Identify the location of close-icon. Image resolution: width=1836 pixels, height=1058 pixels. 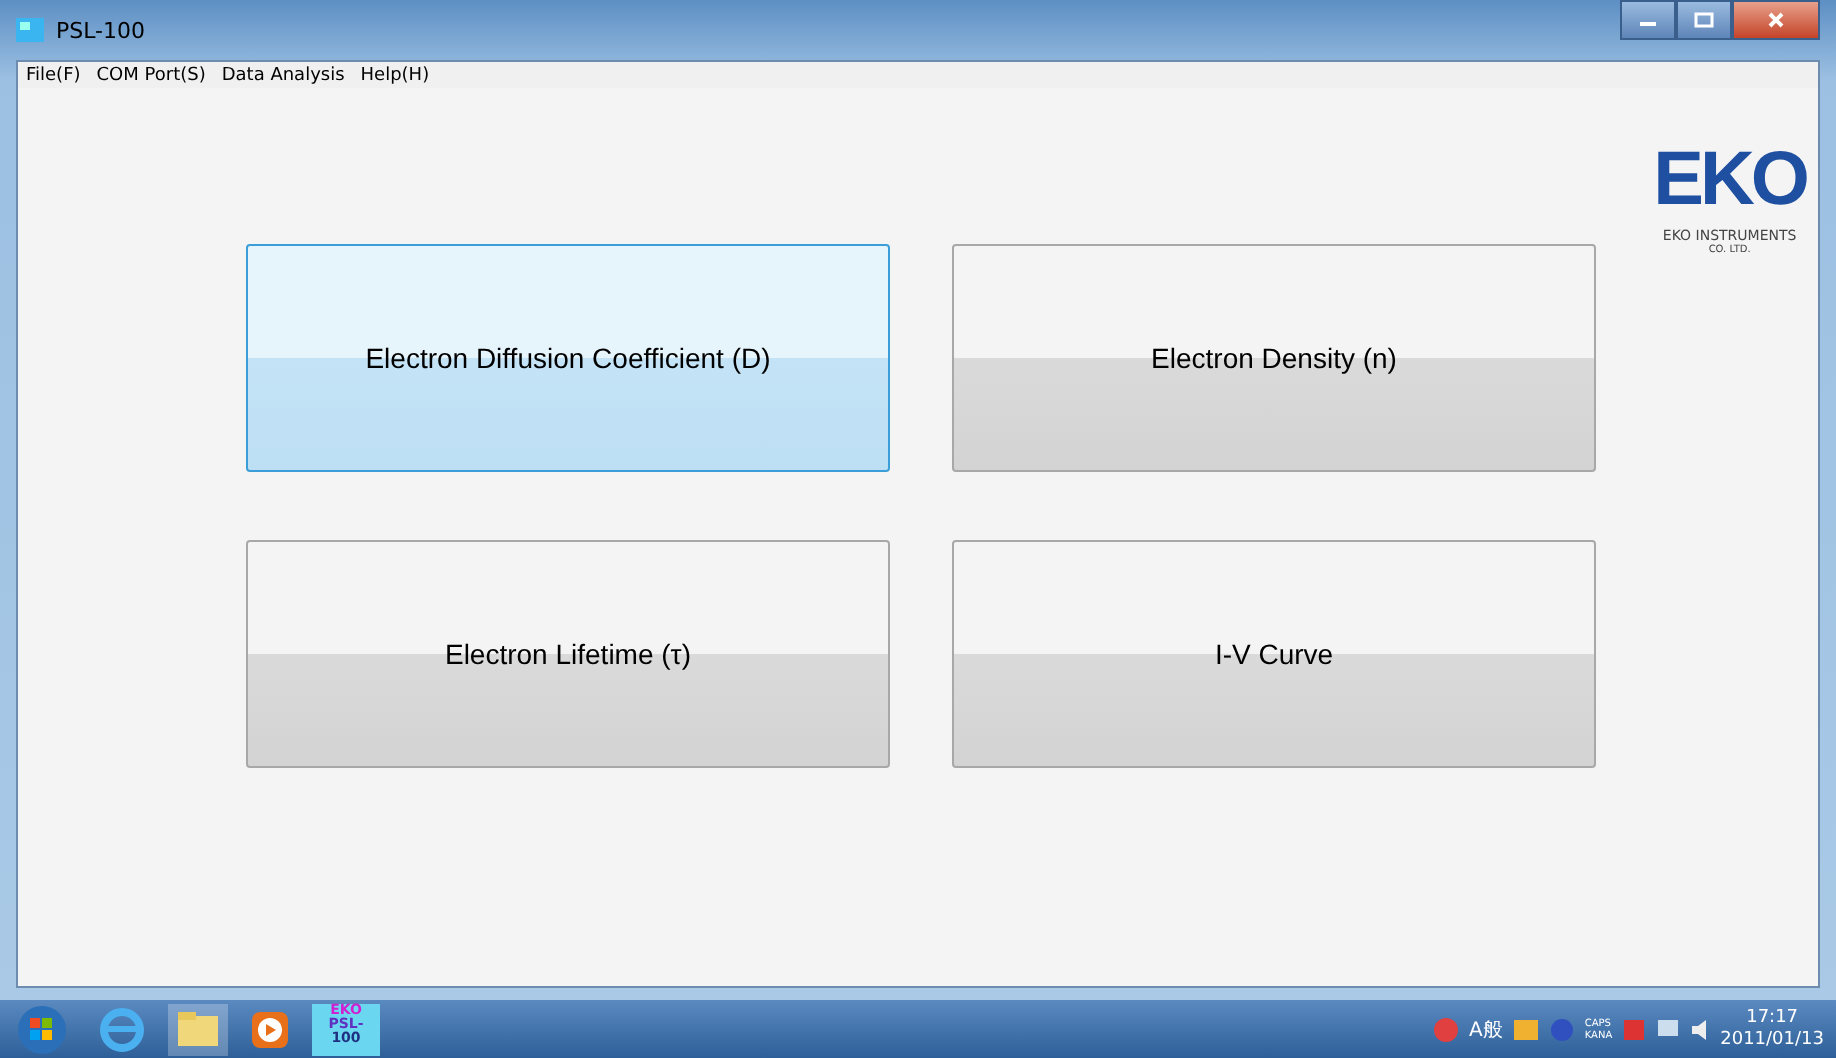
(1776, 20).